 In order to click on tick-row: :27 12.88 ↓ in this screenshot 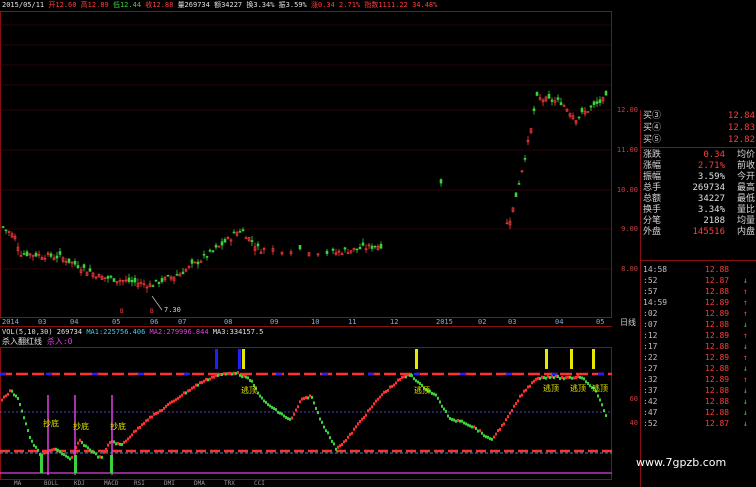, I will do `click(699, 368)`.